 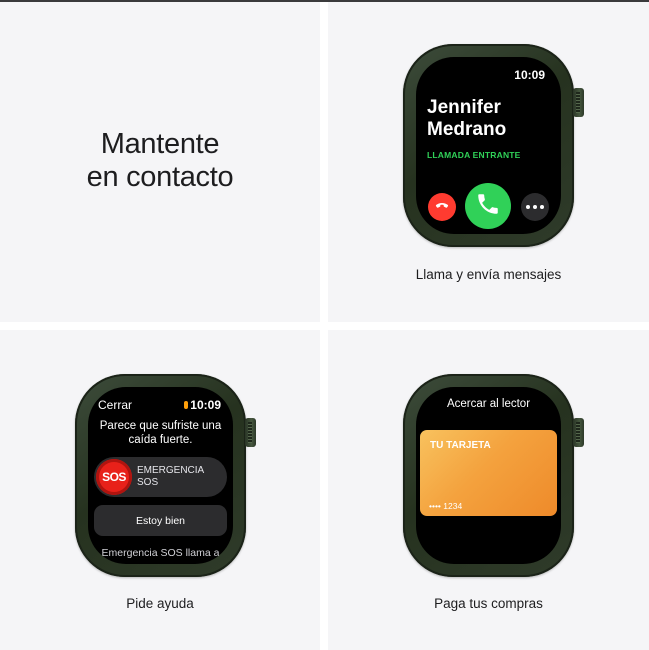 What do you see at coordinates (170, 477) in the screenshot?
I see `sos-slider-label: EMERGENCIA SOS` at bounding box center [170, 477].